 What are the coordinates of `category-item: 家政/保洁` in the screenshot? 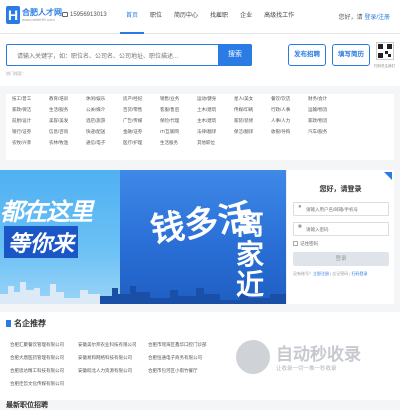 It's located at (30, 111).